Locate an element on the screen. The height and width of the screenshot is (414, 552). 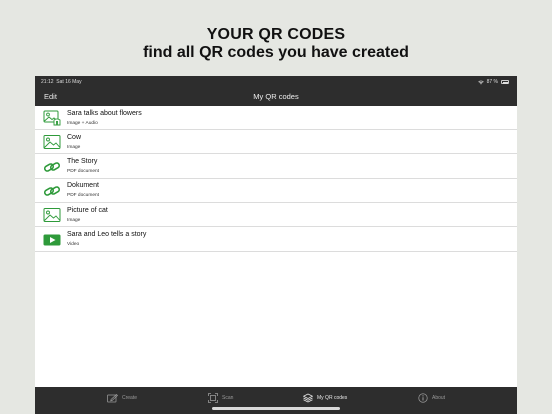
wifi-icon is located at coordinates (480, 82).